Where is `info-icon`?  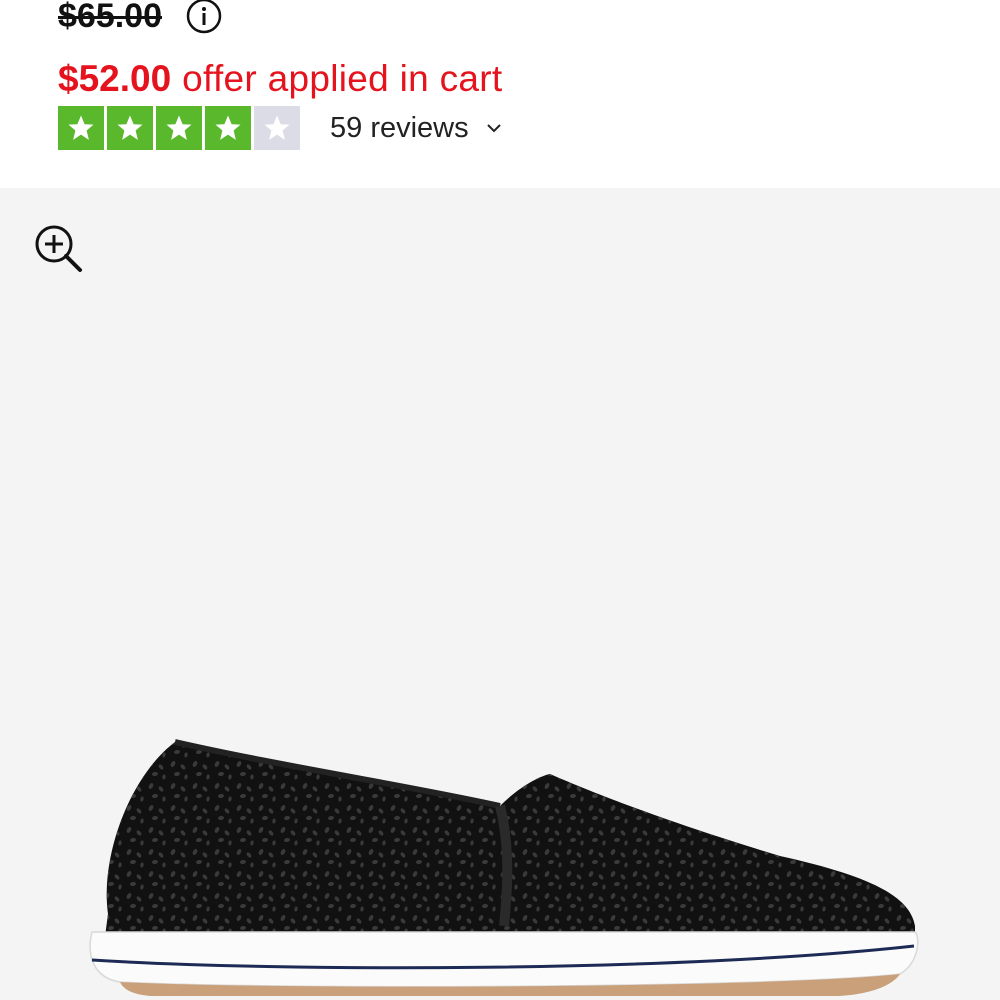 info-icon is located at coordinates (204, 17).